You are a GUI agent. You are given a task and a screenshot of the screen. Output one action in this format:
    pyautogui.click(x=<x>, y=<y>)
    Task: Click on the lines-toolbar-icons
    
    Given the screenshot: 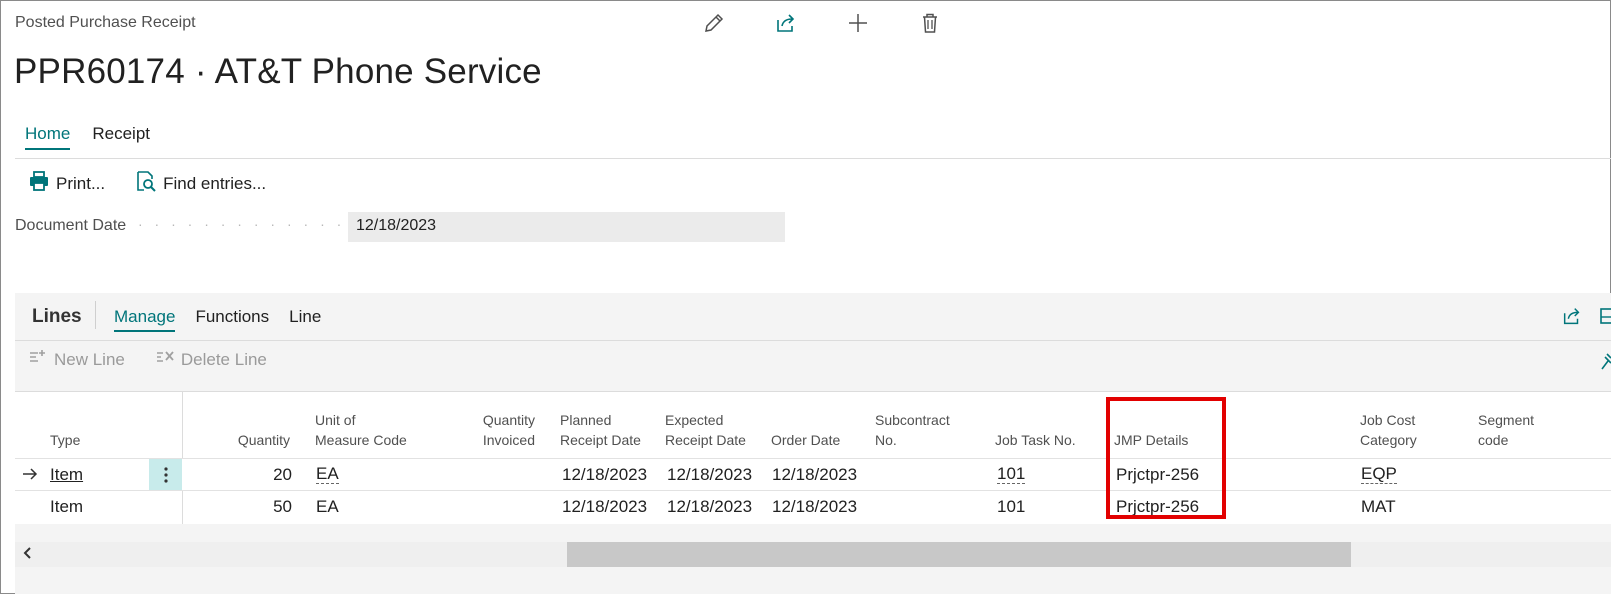 What is the action you would take?
    pyautogui.click(x=1586, y=318)
    